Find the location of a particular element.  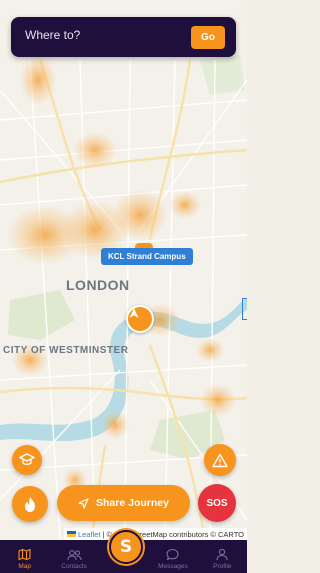

sos-button: SOS is located at coordinates (217, 503).